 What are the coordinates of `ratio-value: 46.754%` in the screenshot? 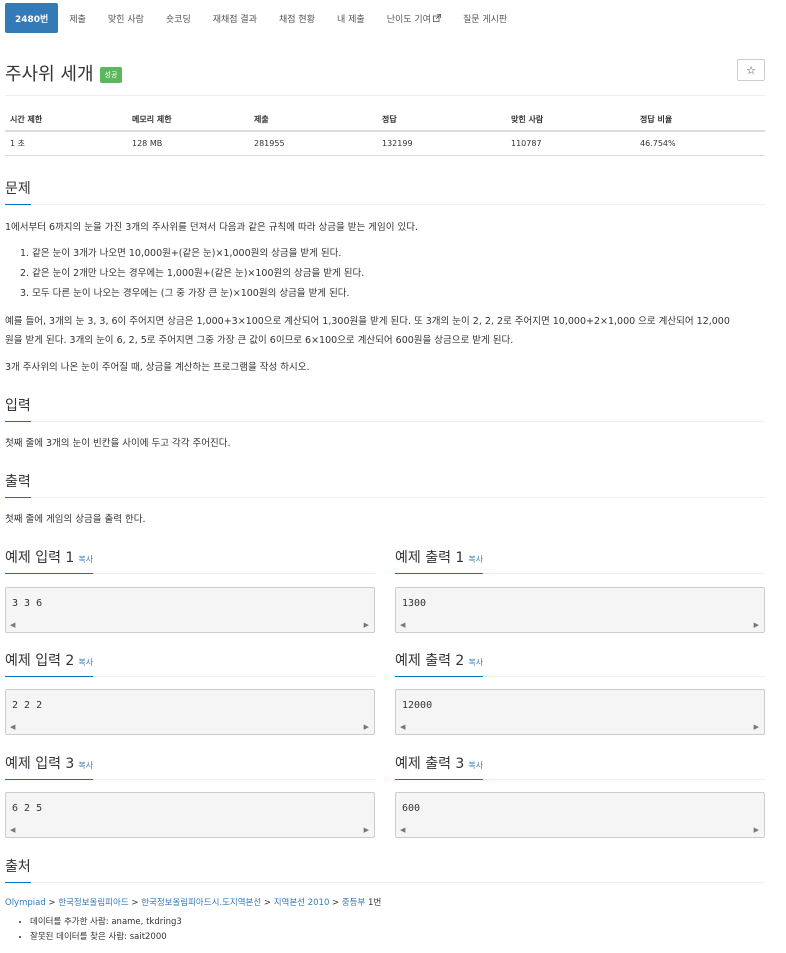 It's located at (658, 143).